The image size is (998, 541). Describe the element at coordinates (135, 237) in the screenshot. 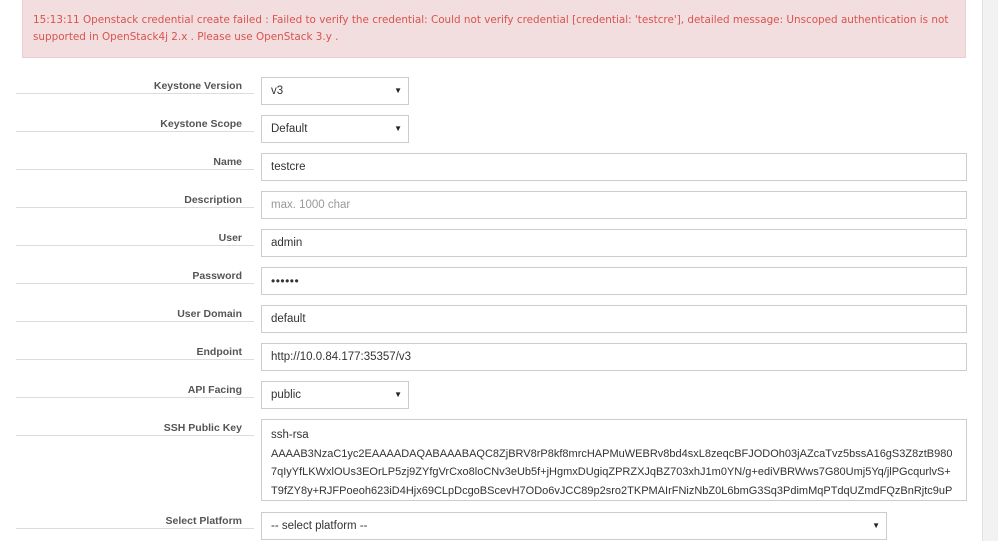

I see `user-label: User` at that location.